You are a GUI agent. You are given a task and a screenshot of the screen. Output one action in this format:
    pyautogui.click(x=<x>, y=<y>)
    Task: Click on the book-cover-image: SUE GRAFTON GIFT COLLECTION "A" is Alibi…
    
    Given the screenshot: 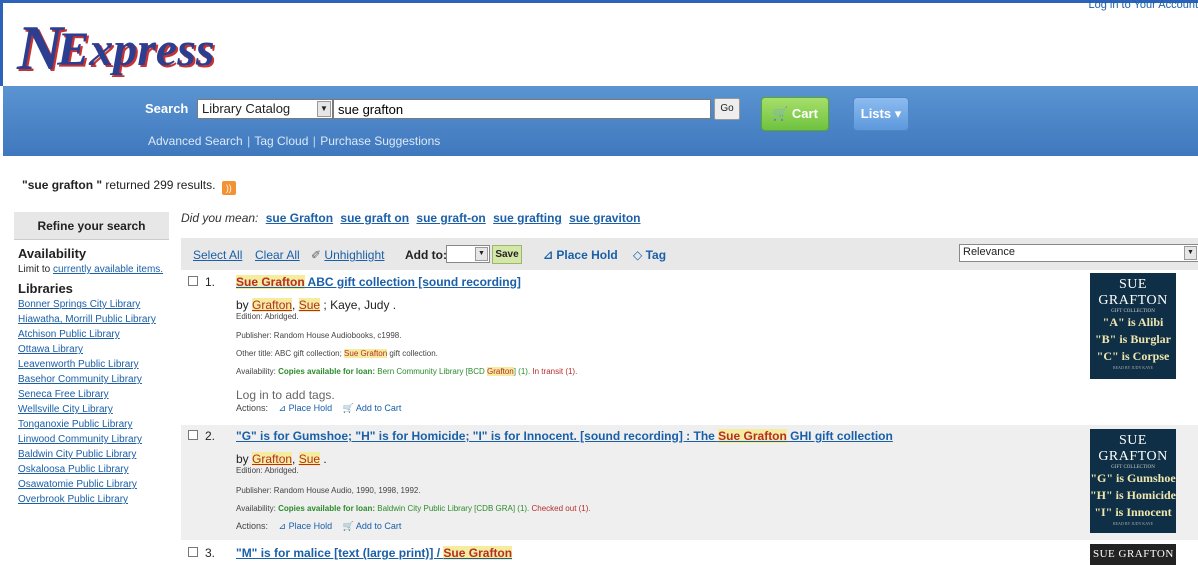 What is the action you would take?
    pyautogui.click(x=1133, y=326)
    